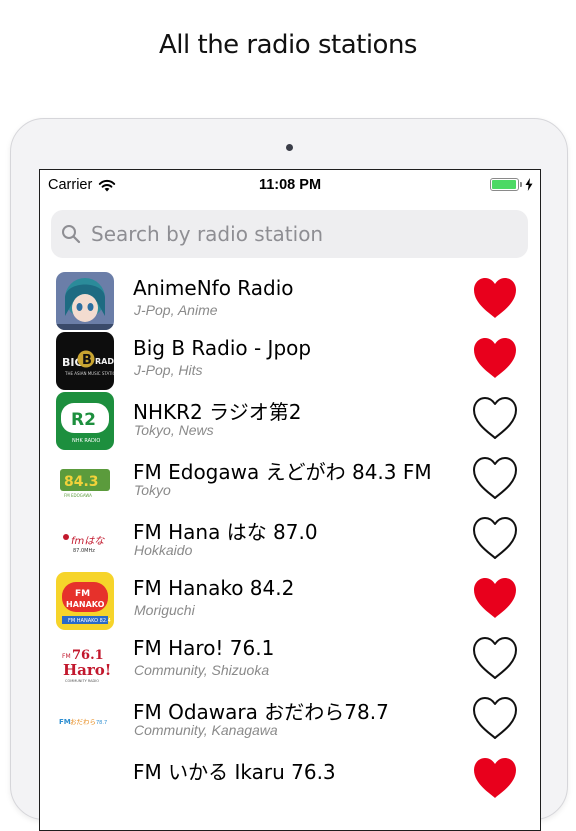  I want to click on station-genre: Tokyo, News, so click(174, 430).